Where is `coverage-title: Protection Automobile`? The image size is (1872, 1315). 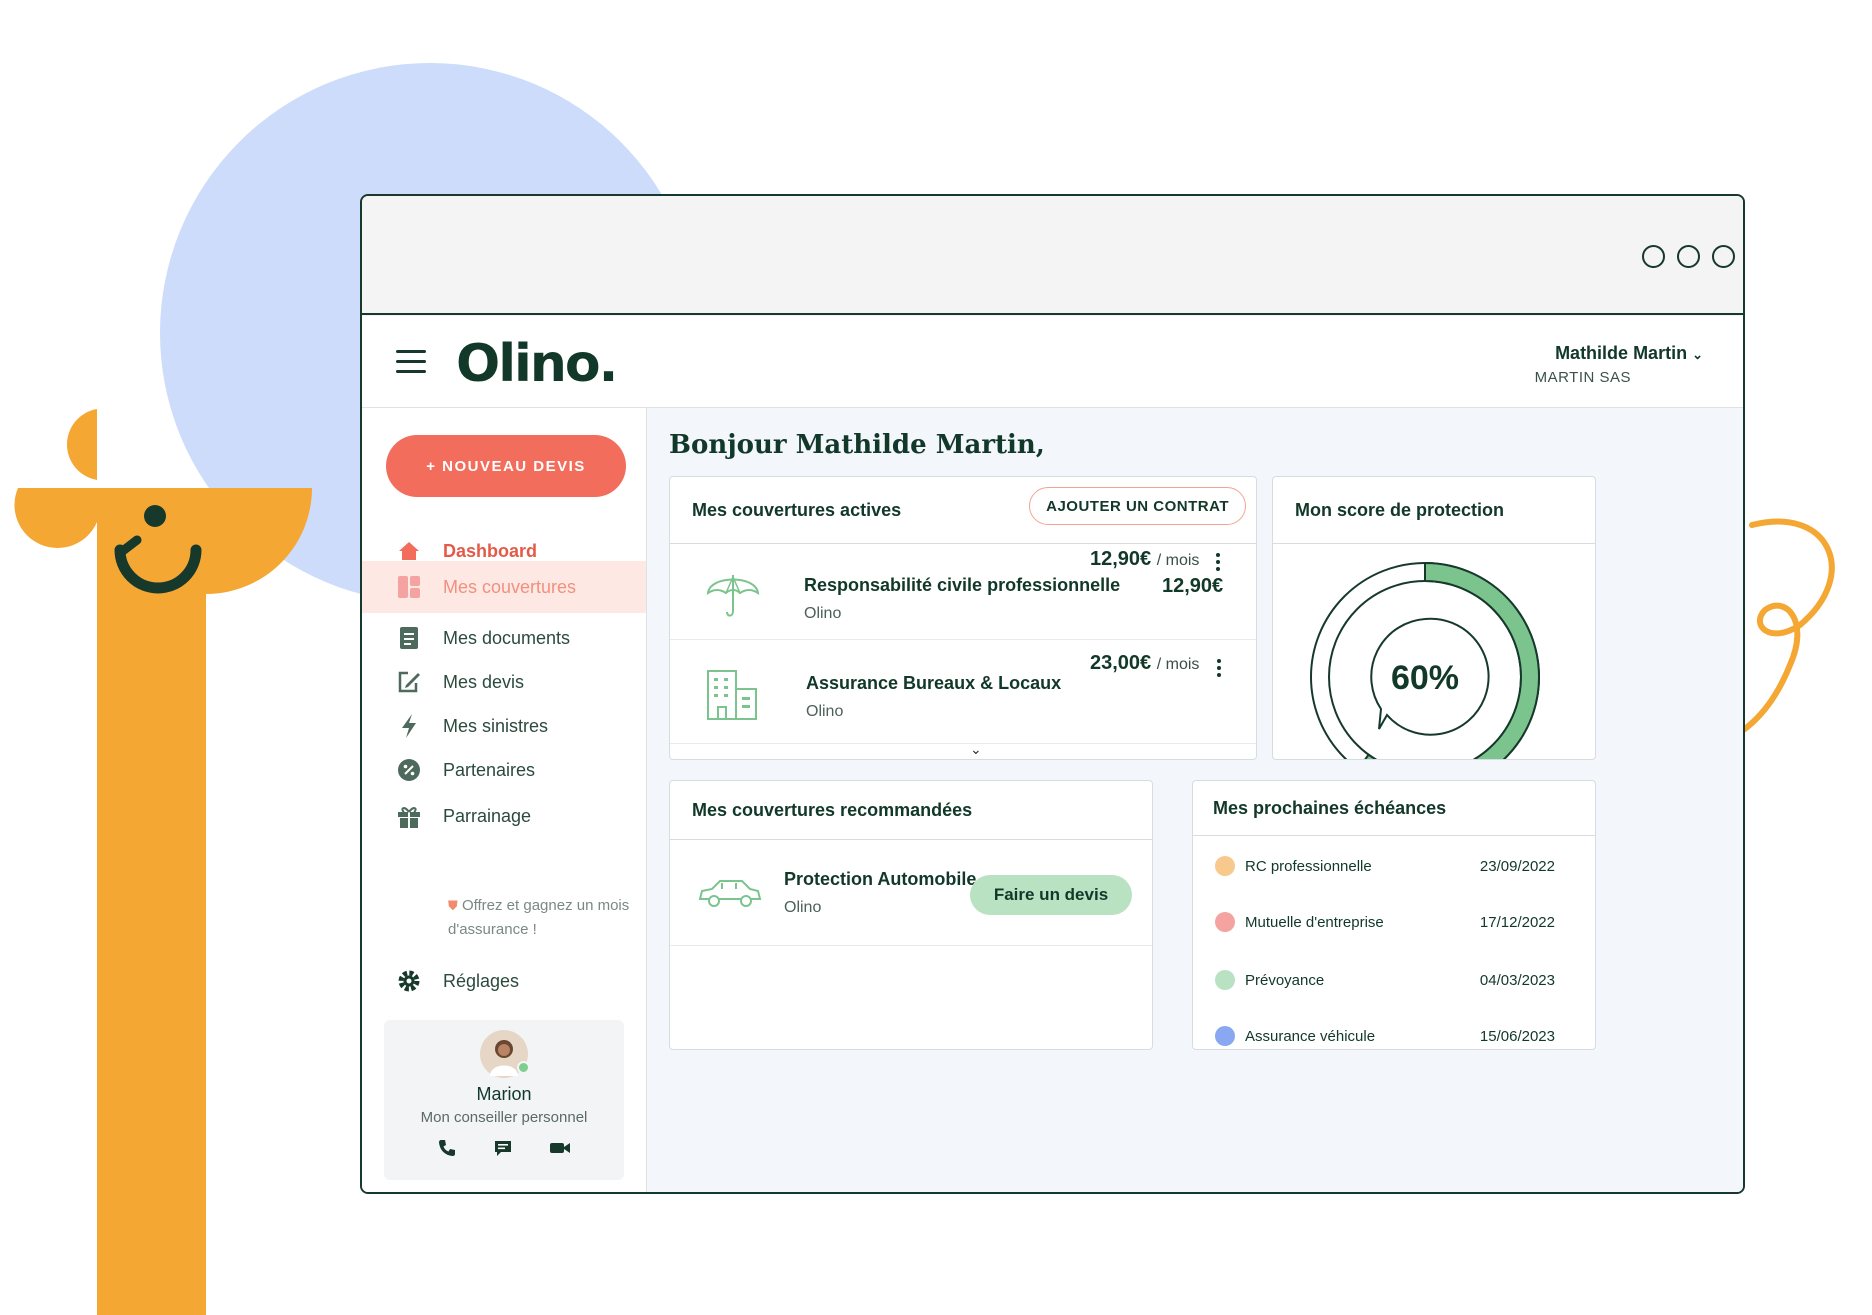 coverage-title: Protection Automobile is located at coordinates (880, 879).